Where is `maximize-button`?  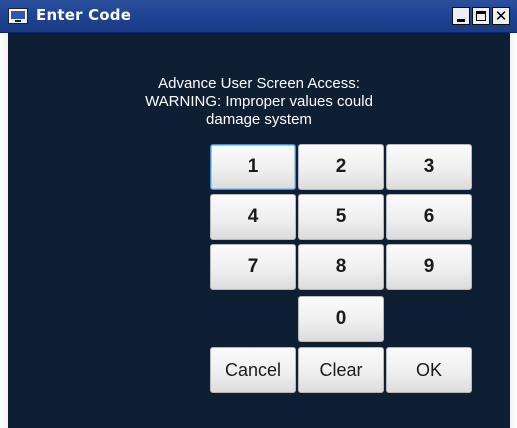 maximize-button is located at coordinates (481, 16).